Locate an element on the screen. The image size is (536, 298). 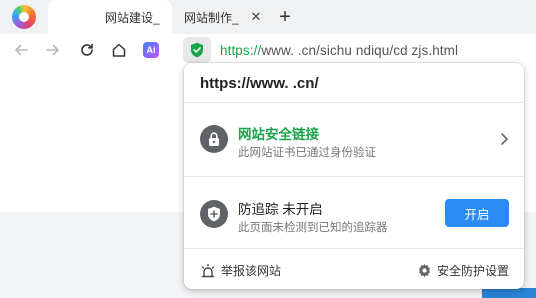
forward-button is located at coordinates (53, 50).